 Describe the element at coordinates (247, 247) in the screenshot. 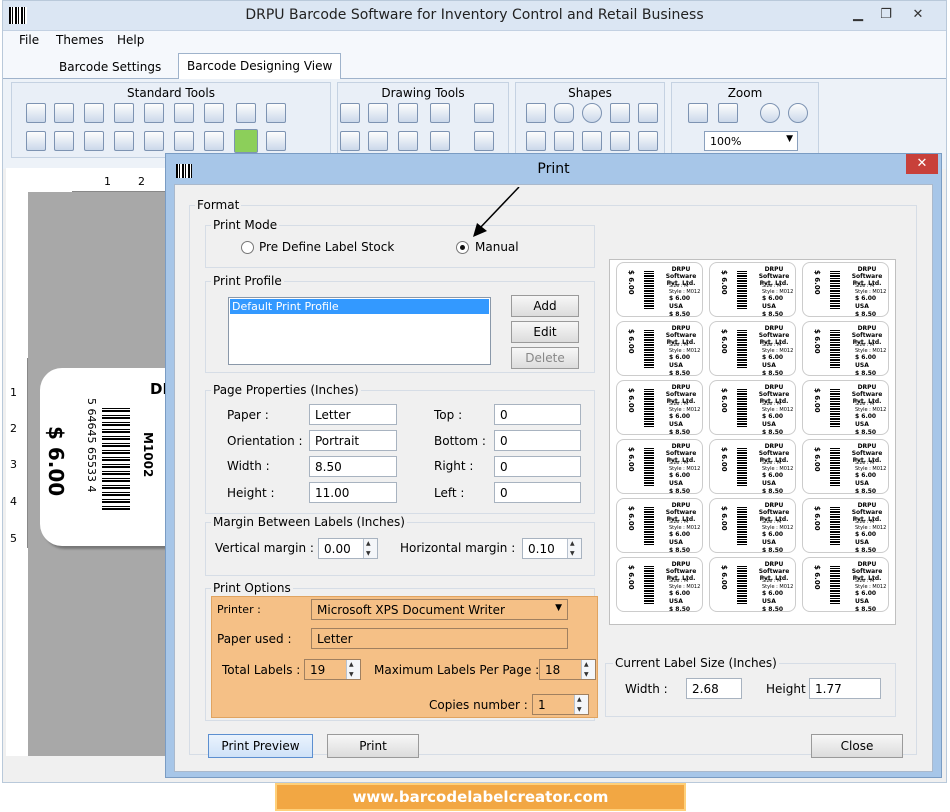

I see `radio-predefine` at that location.